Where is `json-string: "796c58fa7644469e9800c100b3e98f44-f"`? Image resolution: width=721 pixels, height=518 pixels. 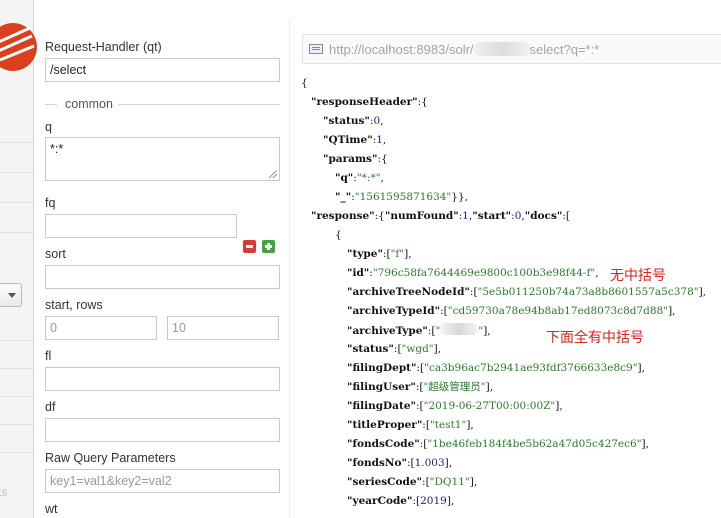
json-string: "796c58fa7644469e9800c100b3e98f44-f" is located at coordinates (484, 273).